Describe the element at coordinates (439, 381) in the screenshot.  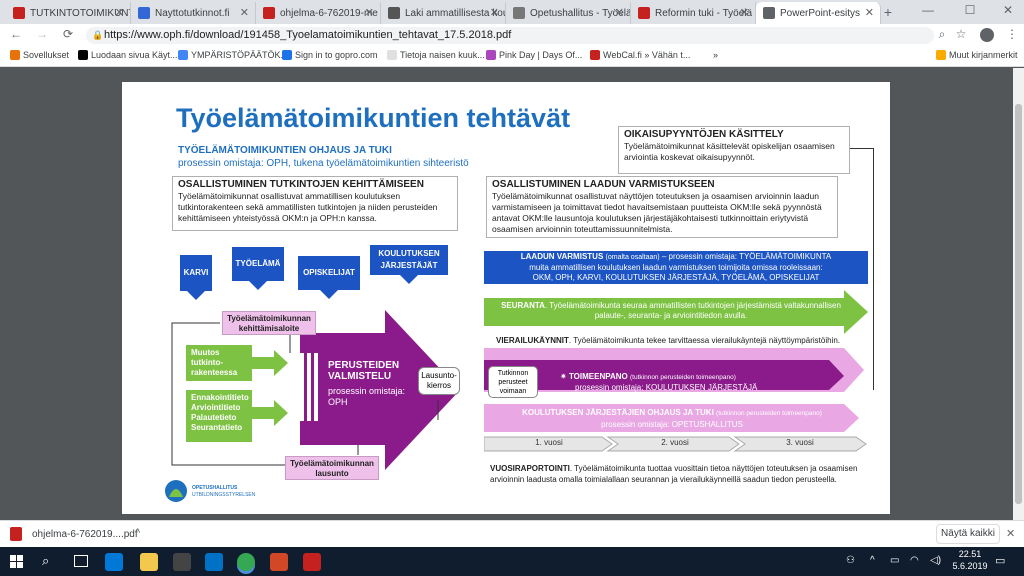
I see `lausuntokierros-box: Lausunto-kierros` at that location.